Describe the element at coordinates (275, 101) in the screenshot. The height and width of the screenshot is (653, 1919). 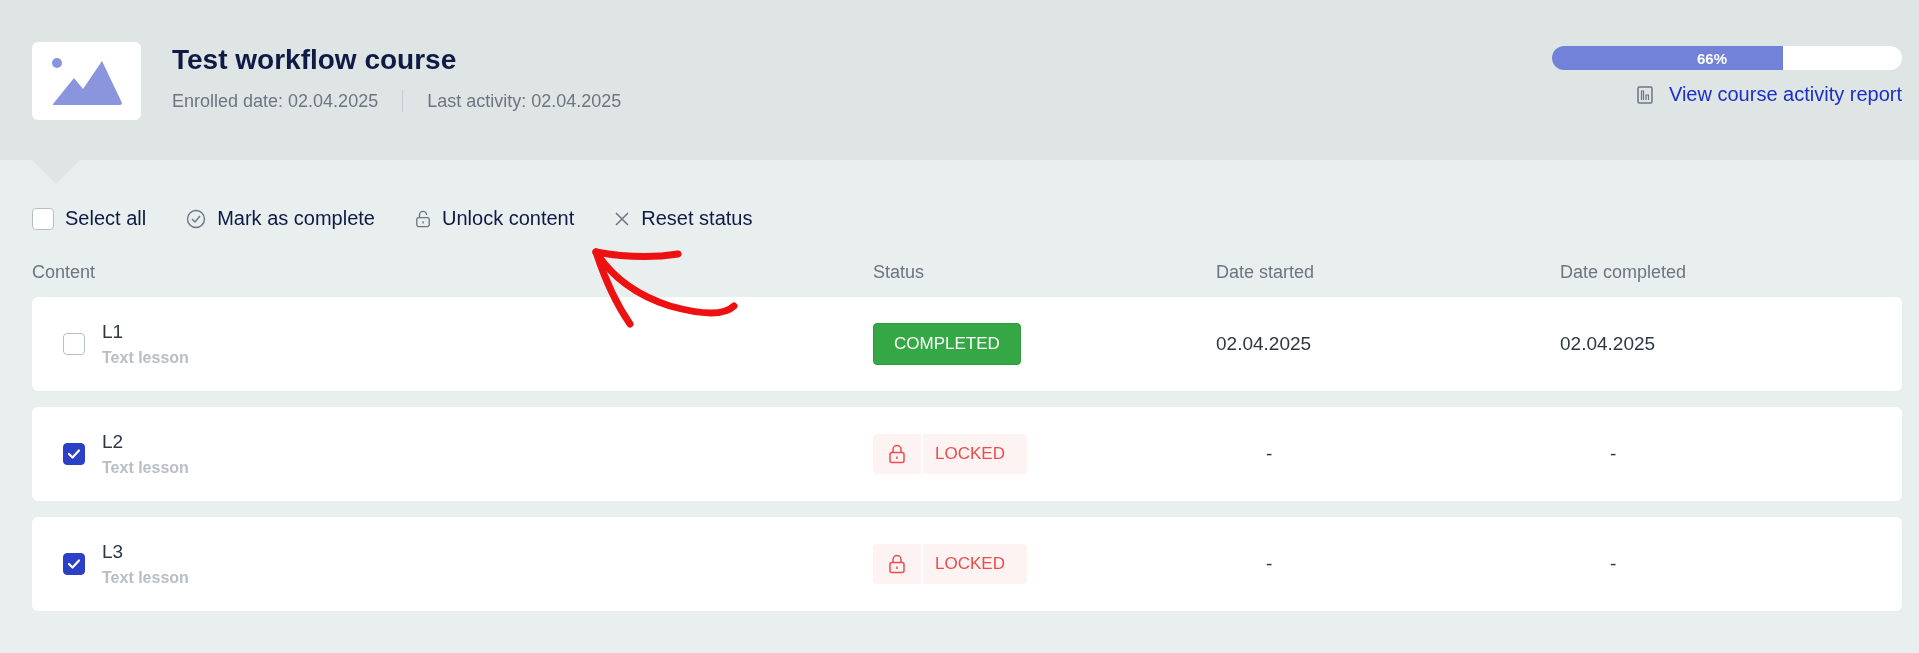
I see `enrolled-date: Enrolled date: 02.04.2025` at that location.